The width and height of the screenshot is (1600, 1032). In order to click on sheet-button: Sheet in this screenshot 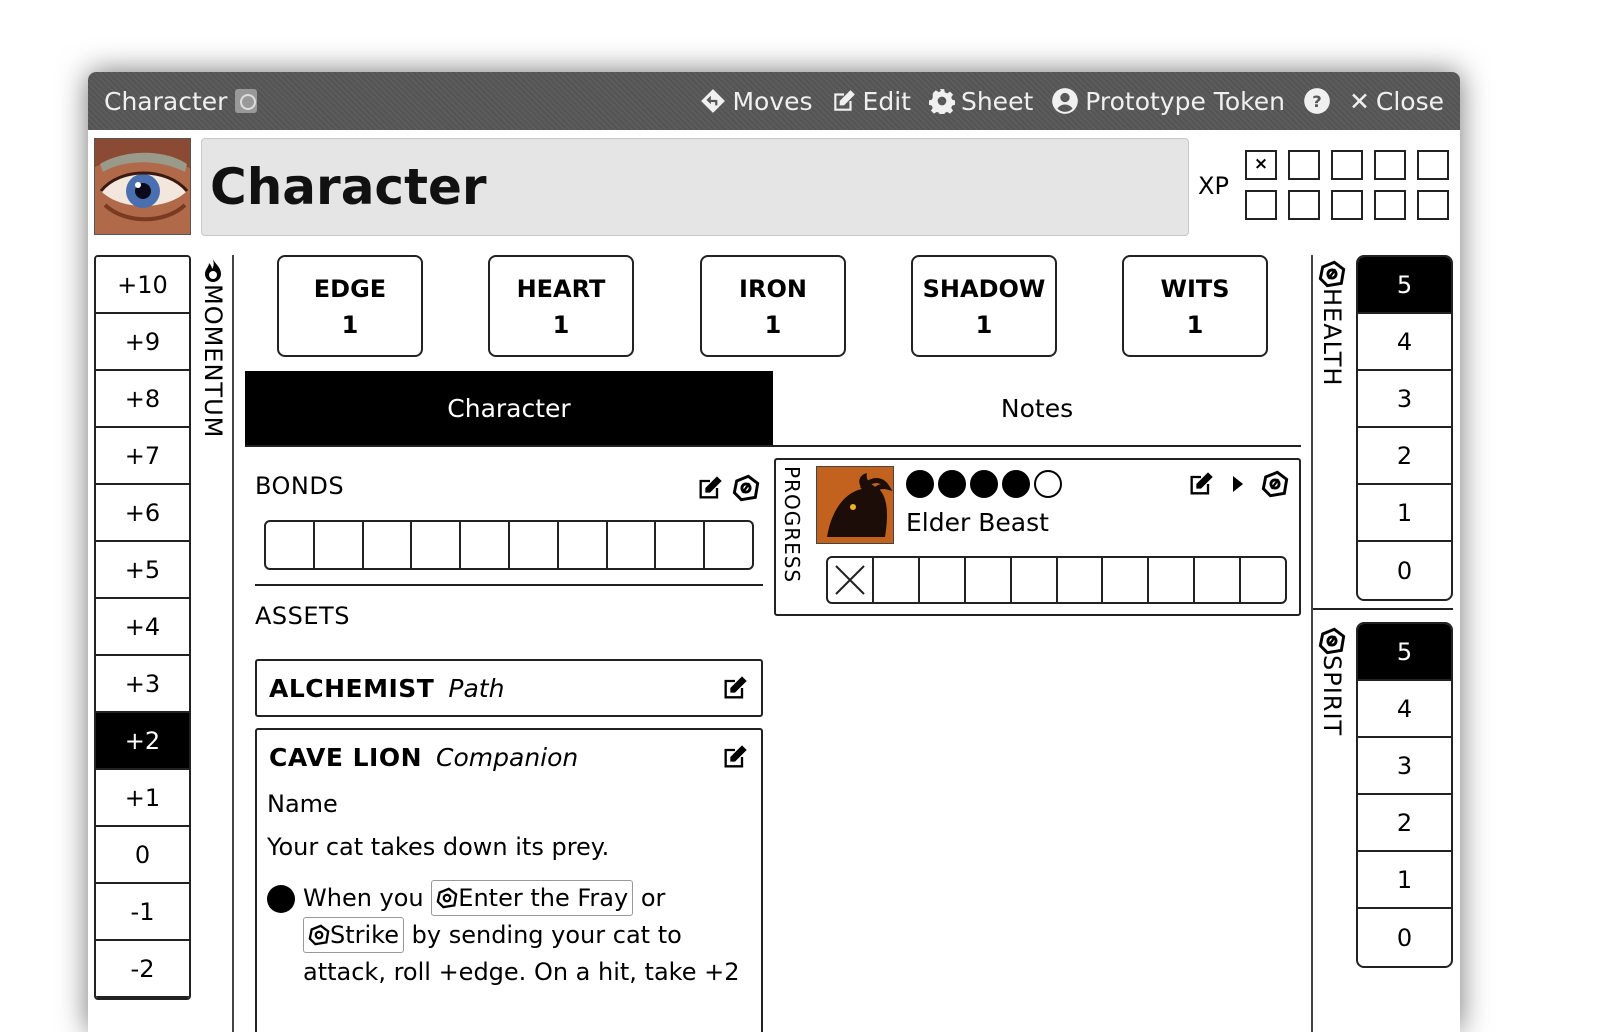, I will do `click(980, 101)`.